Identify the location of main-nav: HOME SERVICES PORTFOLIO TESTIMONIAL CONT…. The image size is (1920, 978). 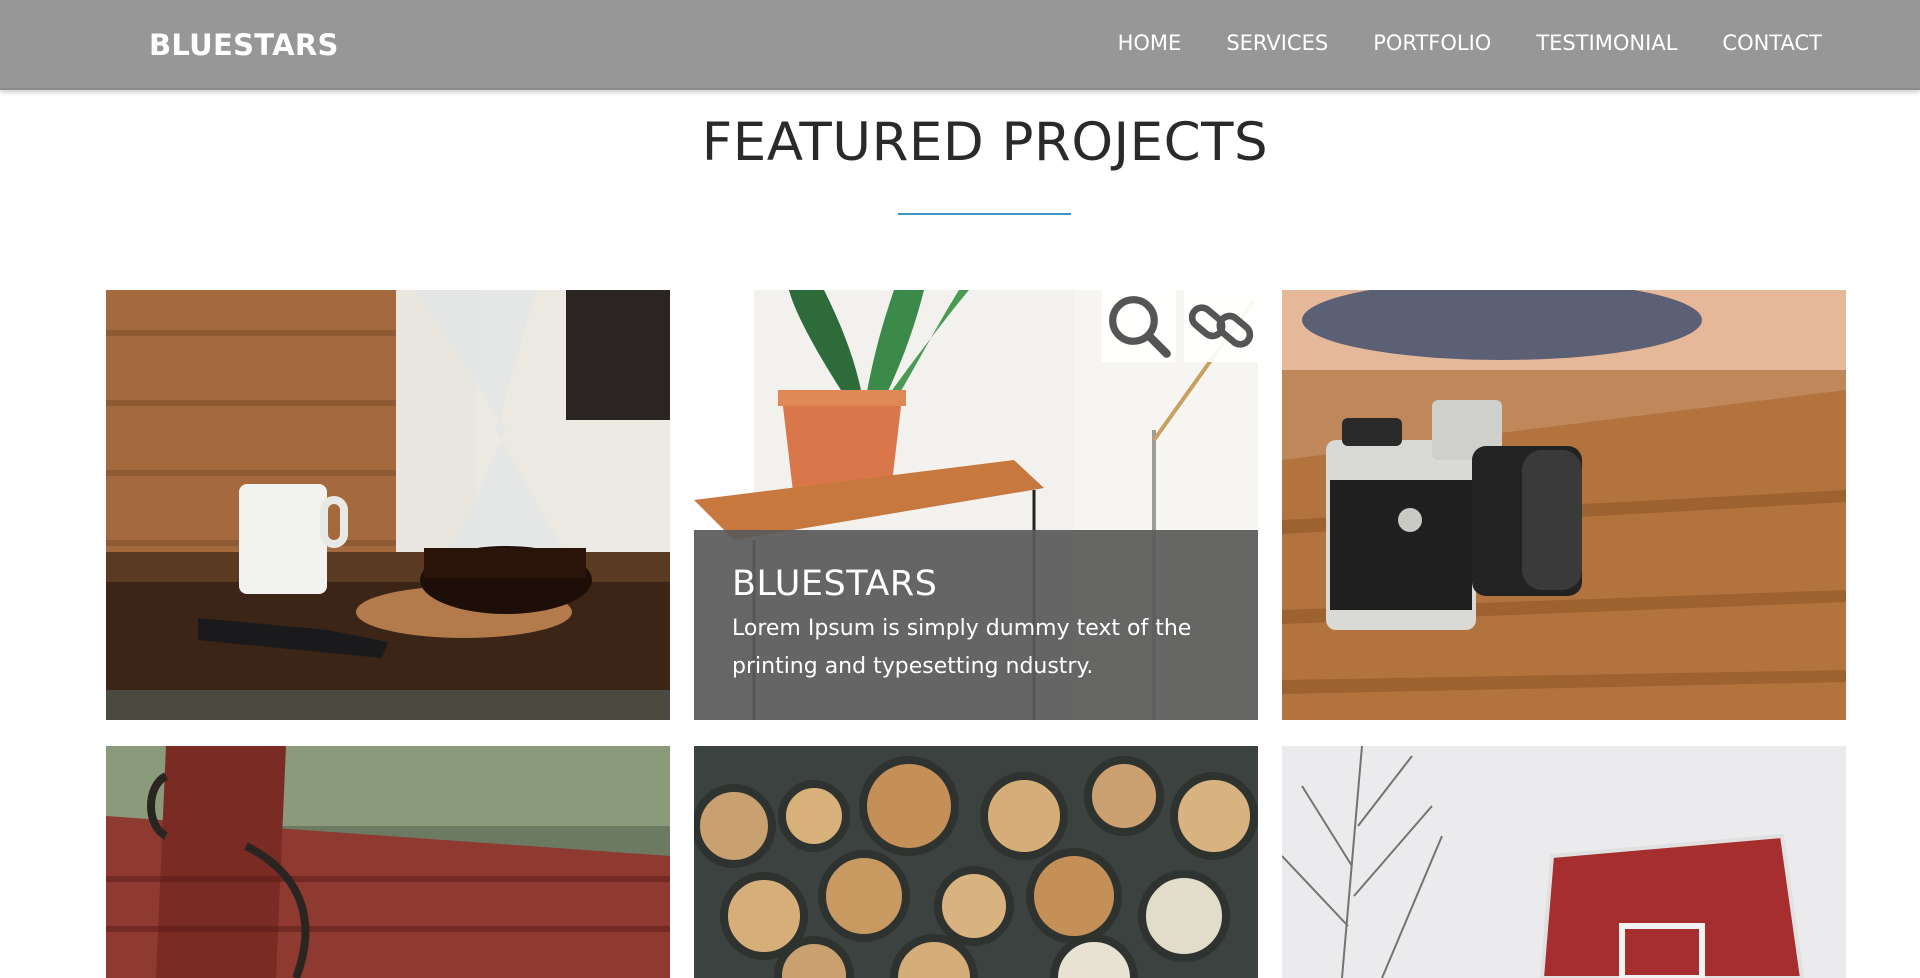
(1470, 43).